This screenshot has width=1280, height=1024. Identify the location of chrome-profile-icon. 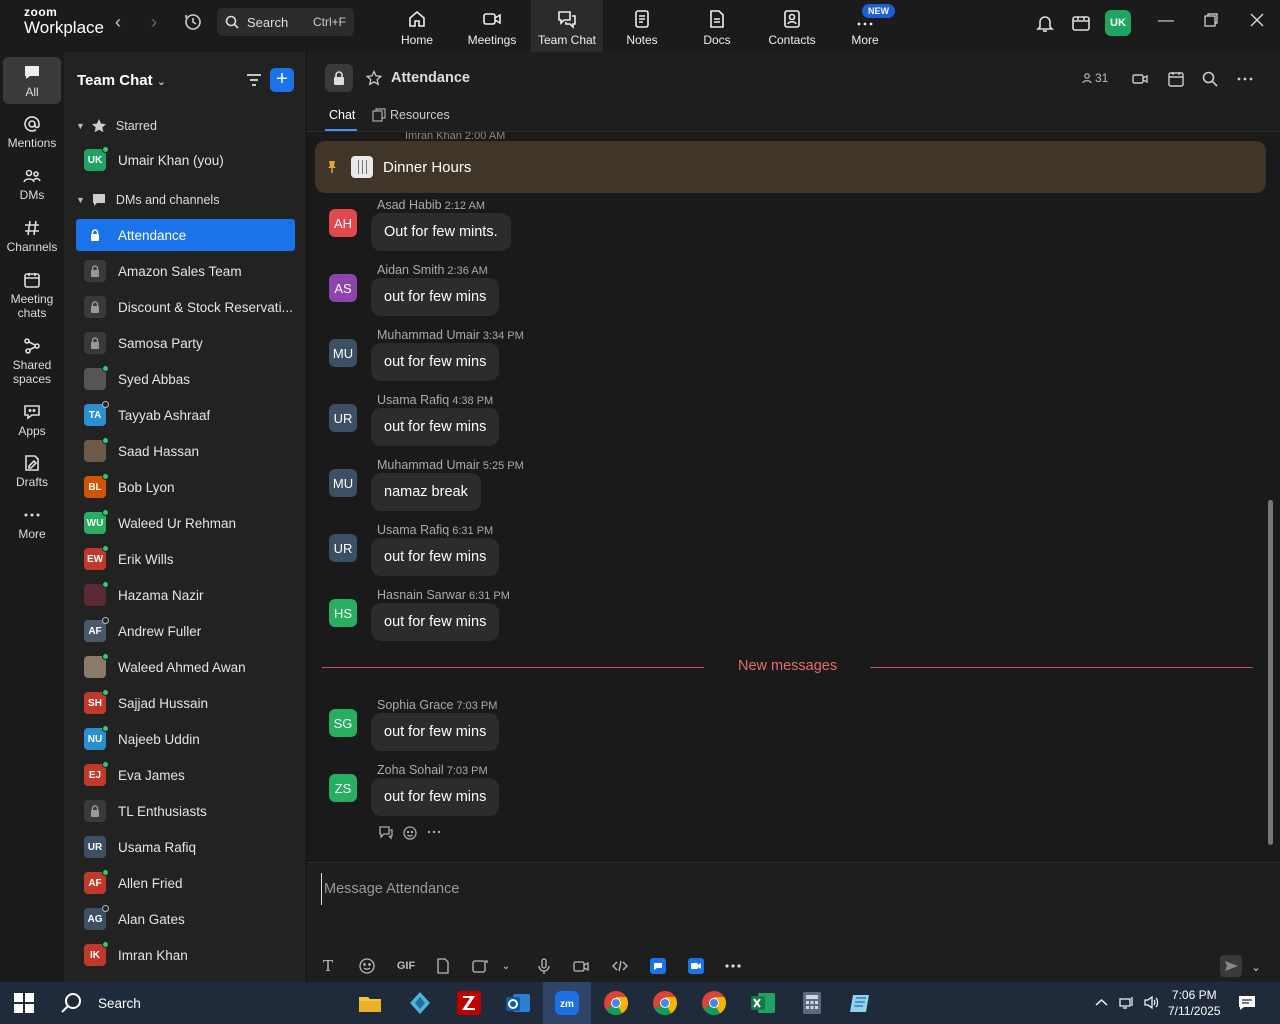
(665, 1003).